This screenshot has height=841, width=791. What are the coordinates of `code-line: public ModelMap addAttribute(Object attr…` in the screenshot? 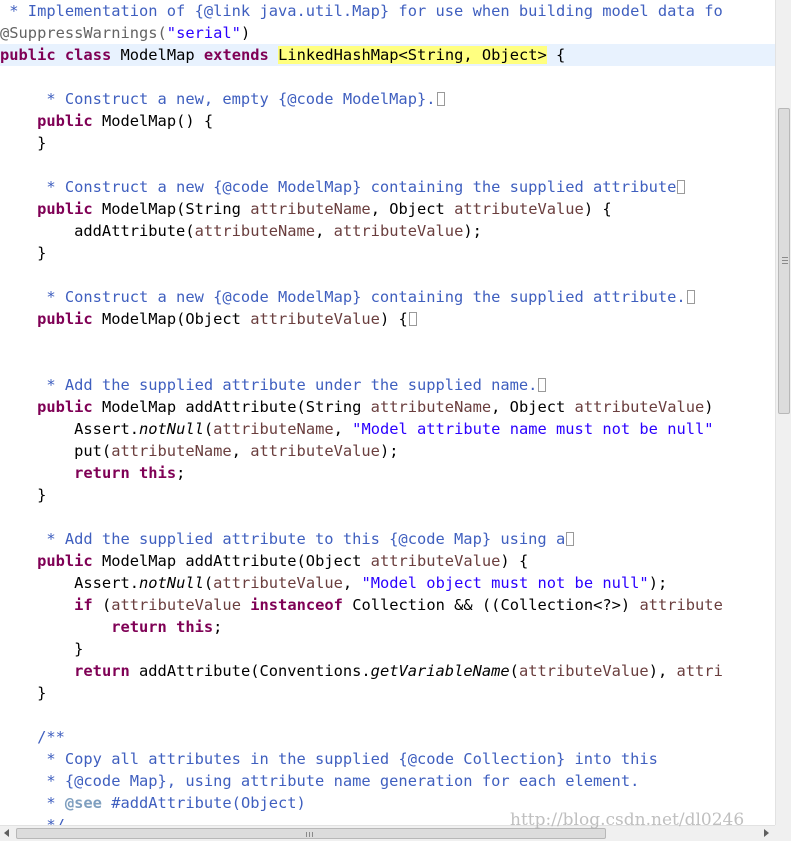 It's located at (387, 561).